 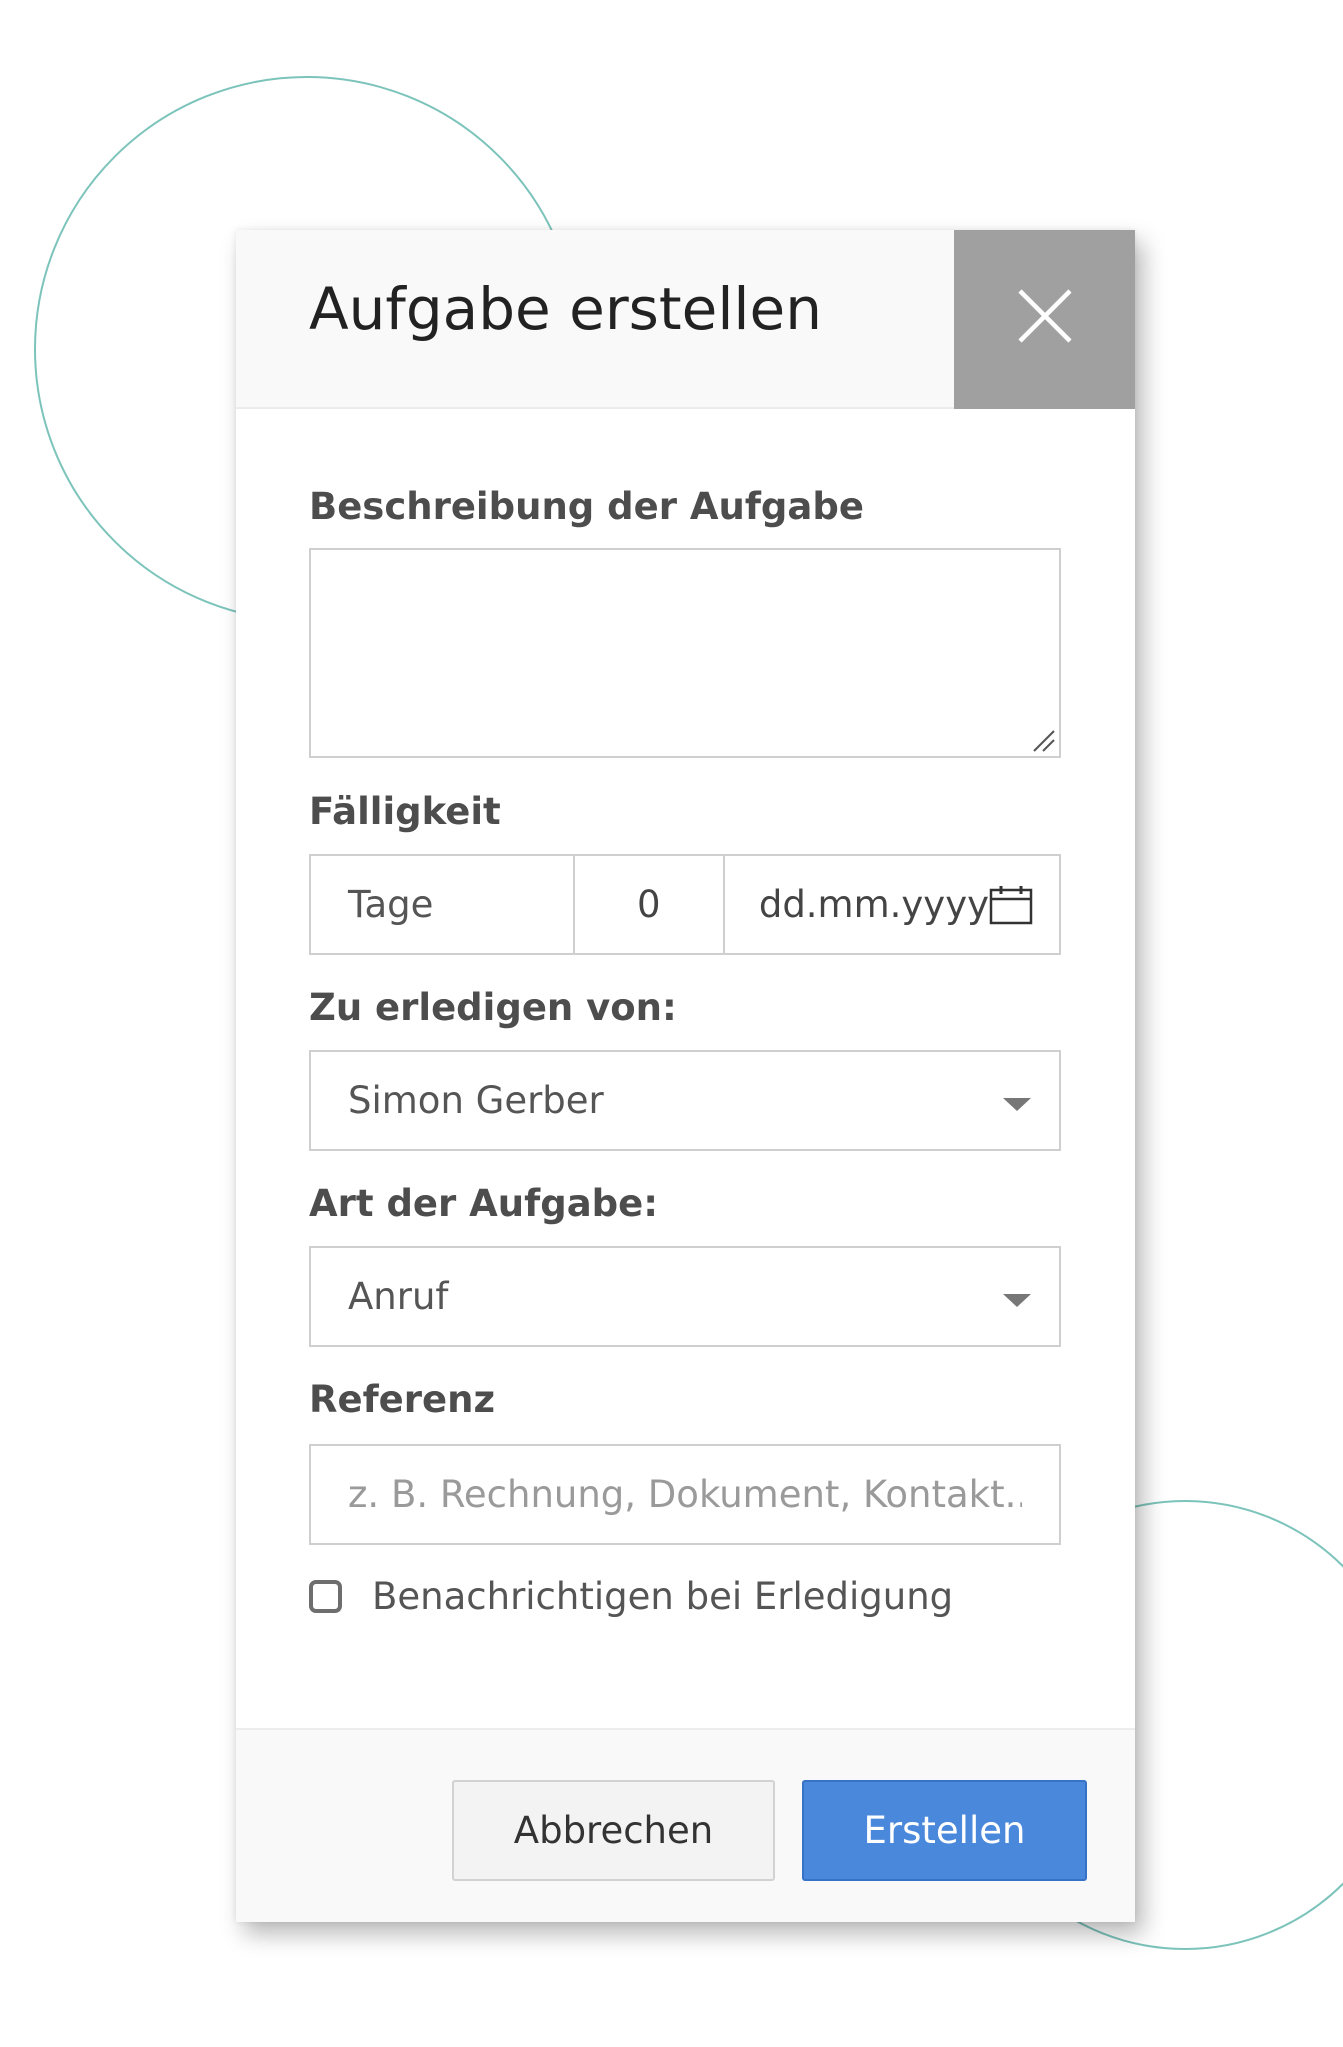 I want to click on notify-checkbox-label: Benachrichtigen bei Erledigung, so click(x=663, y=1596).